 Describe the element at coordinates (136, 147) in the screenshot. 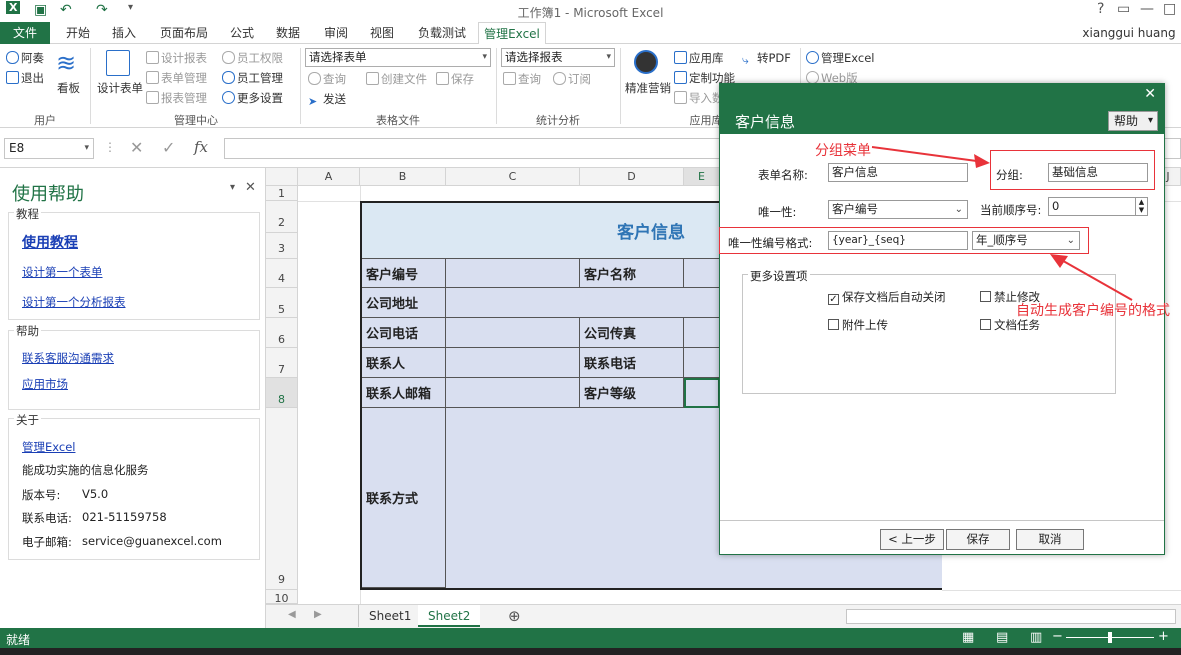

I see `cancel-entry-icon: ✕` at that location.